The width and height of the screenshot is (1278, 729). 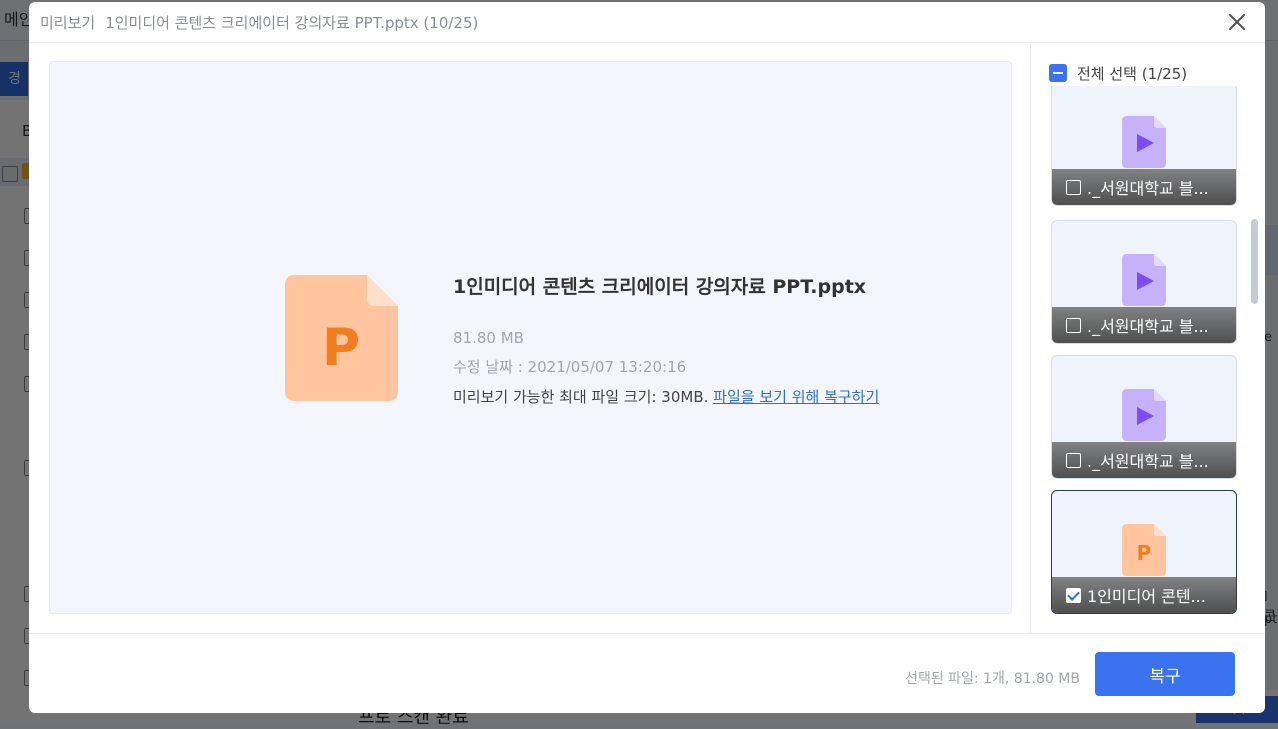 I want to click on close-button, so click(x=1237, y=22).